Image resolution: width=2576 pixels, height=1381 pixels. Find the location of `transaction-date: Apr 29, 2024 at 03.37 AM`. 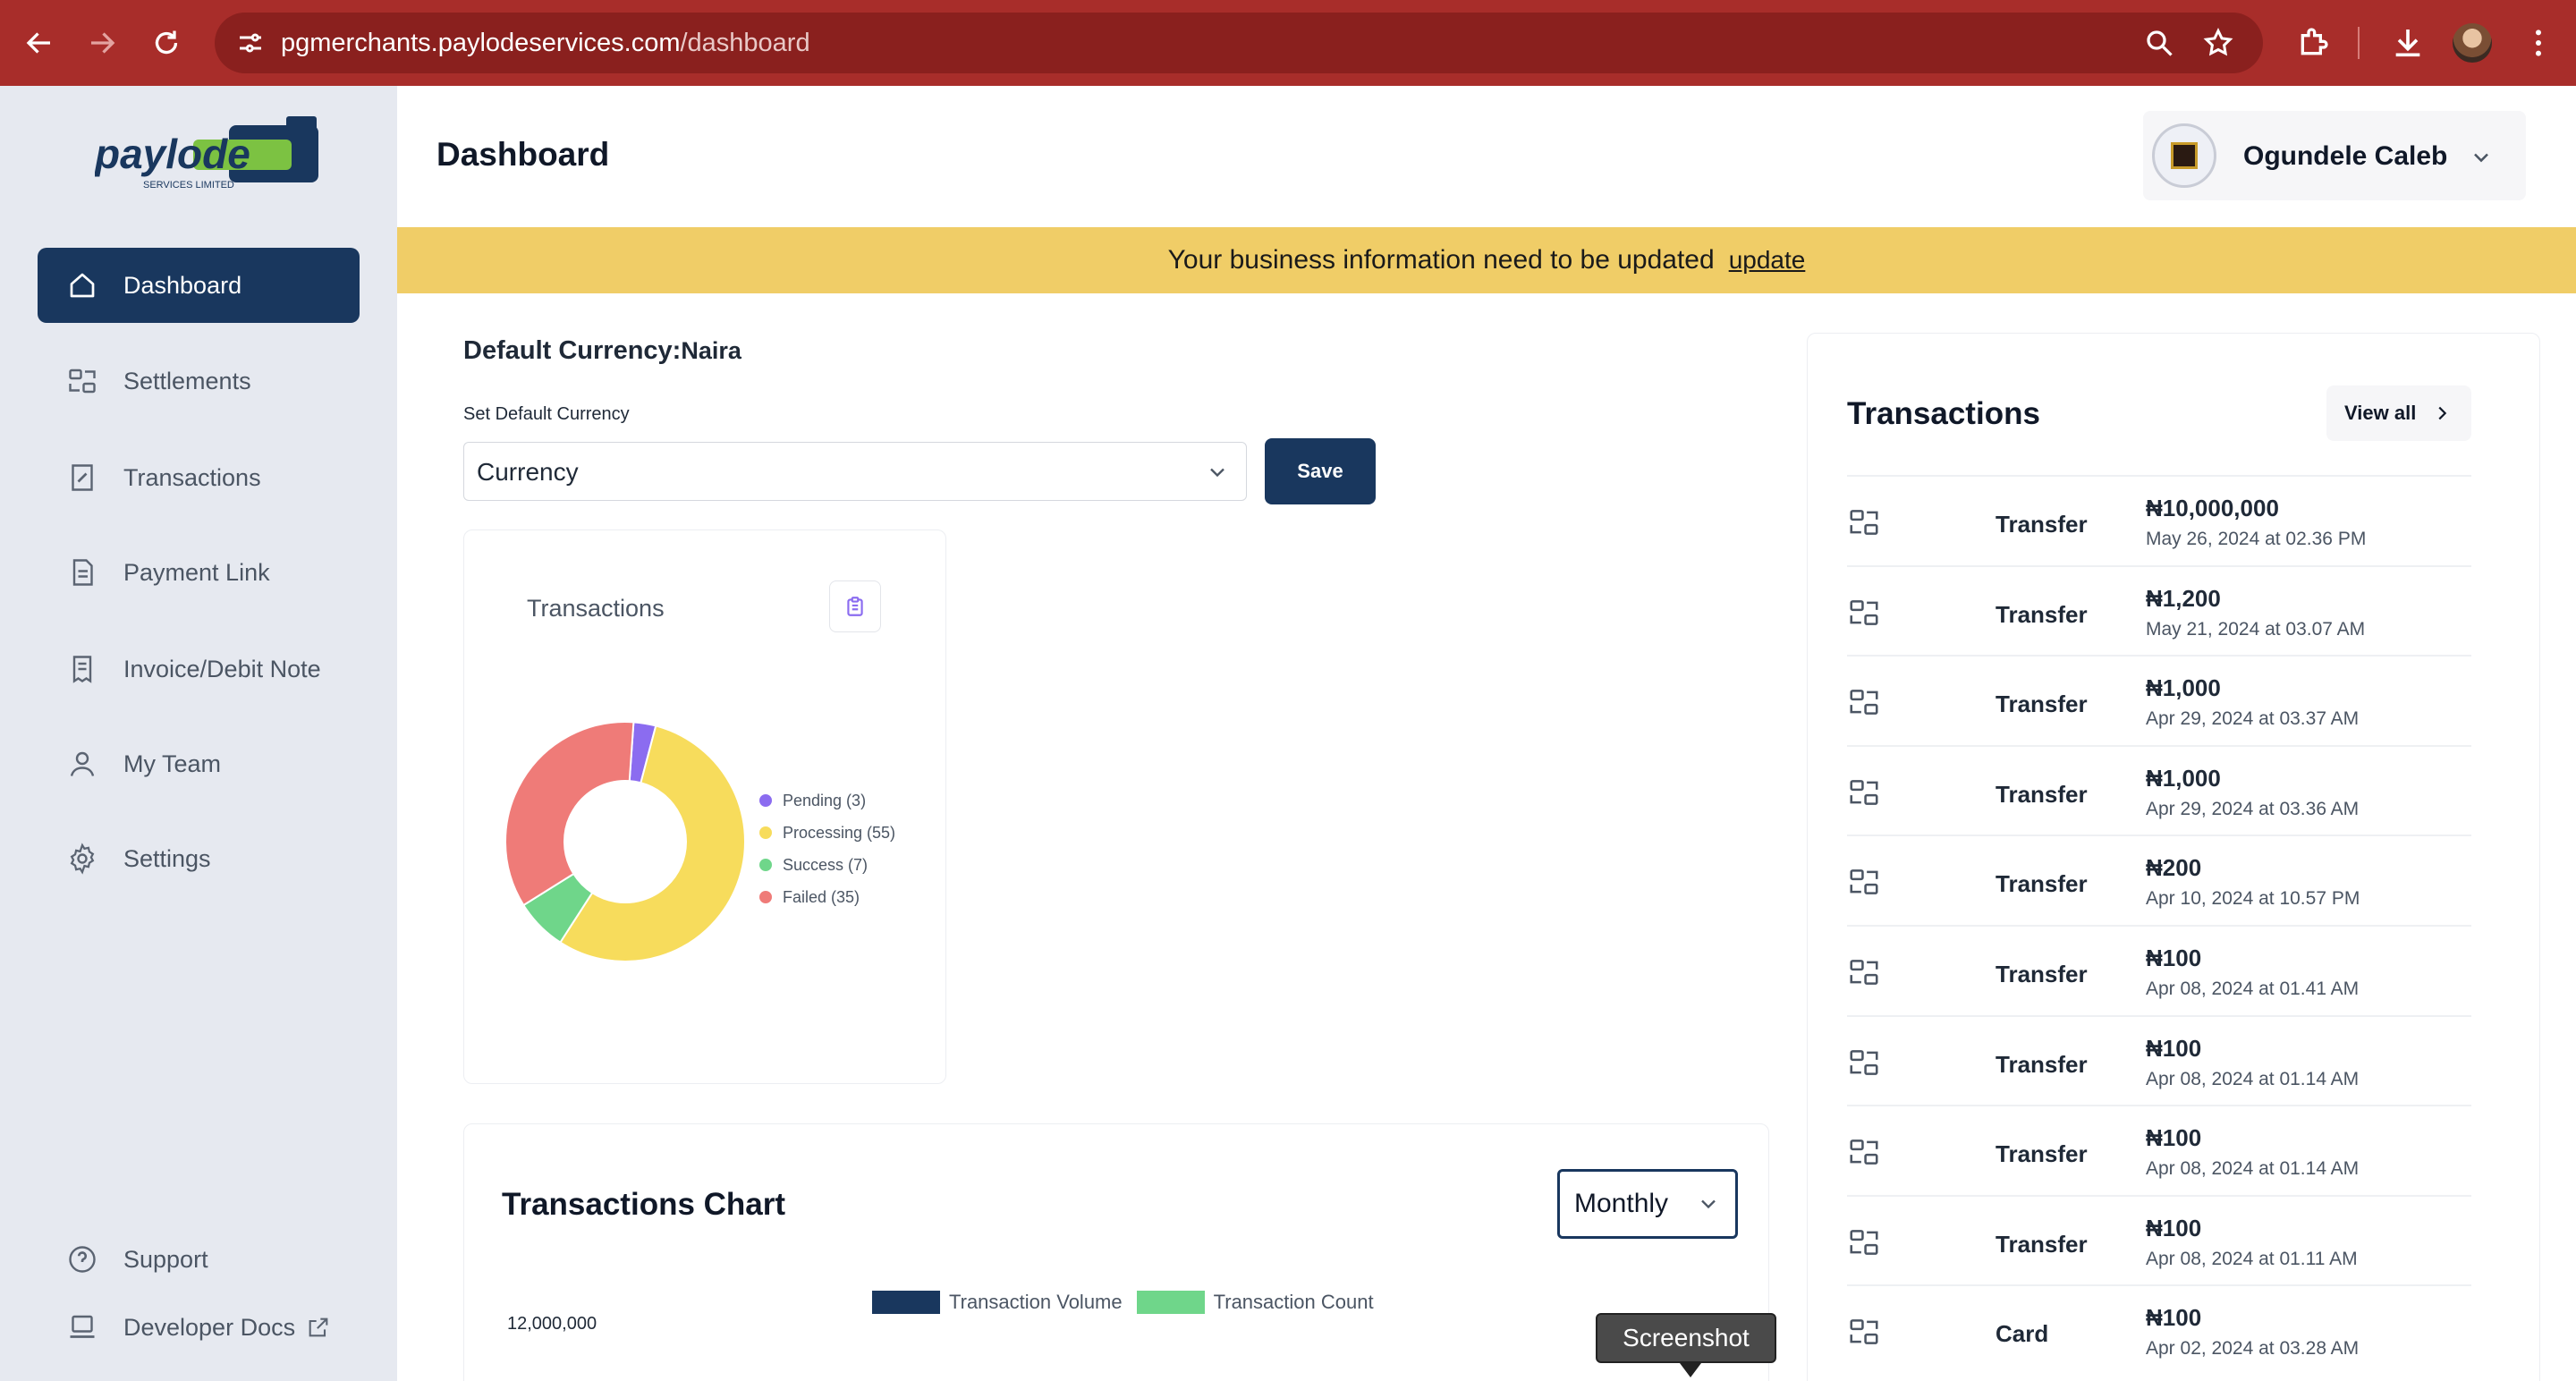

transaction-date: Apr 29, 2024 at 03.37 AM is located at coordinates (2253, 719).